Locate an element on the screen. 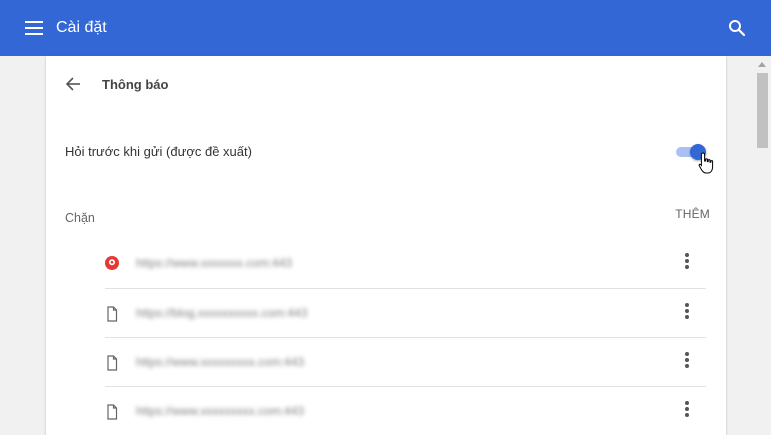 This screenshot has width=771, height=435. blocked-section-label: Chặn is located at coordinates (80, 218).